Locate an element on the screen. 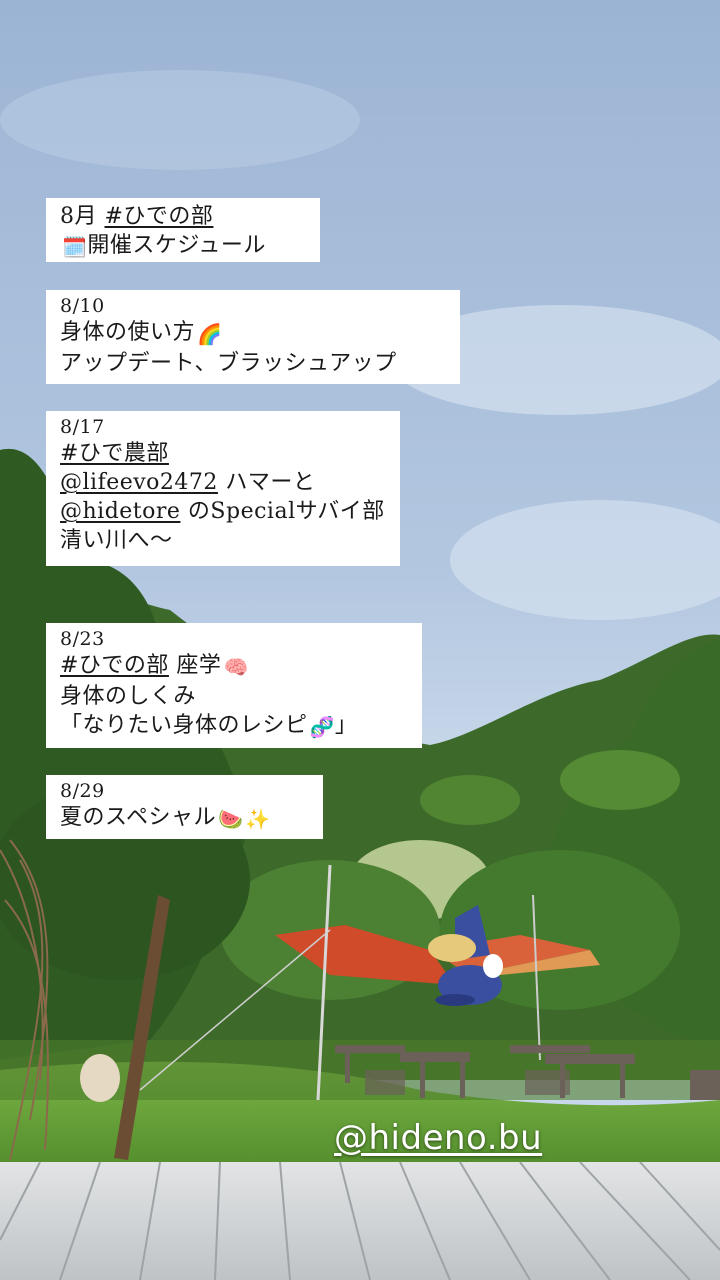  event-line: #ひでの部 座学 🧠 is located at coordinates (235, 666).